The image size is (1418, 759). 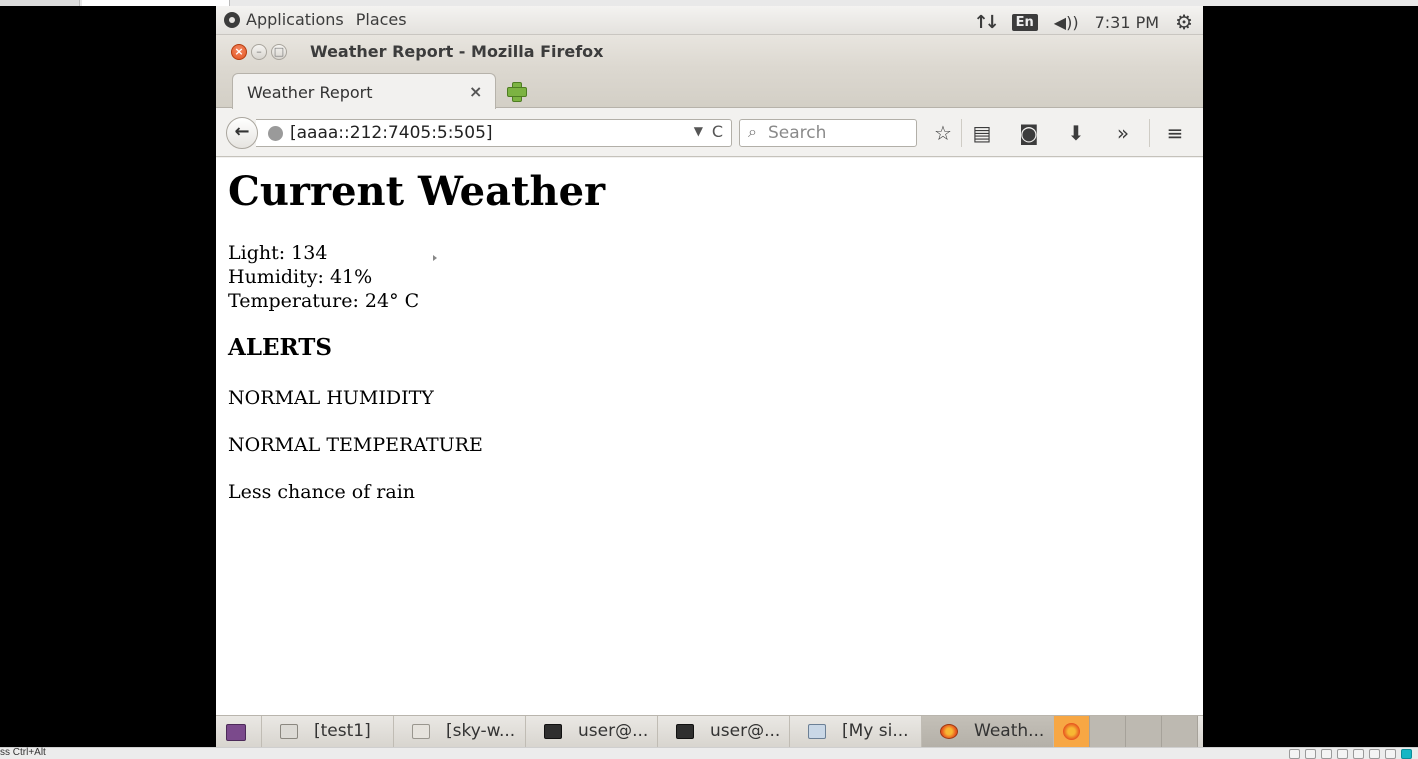 I want to click on new-tab-plus-icon, so click(x=516, y=91).